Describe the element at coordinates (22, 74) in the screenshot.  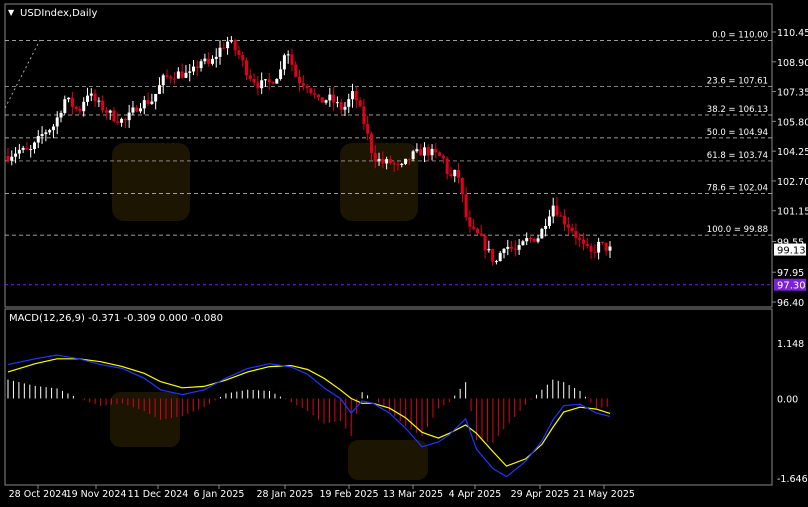
I see `trend-line` at that location.